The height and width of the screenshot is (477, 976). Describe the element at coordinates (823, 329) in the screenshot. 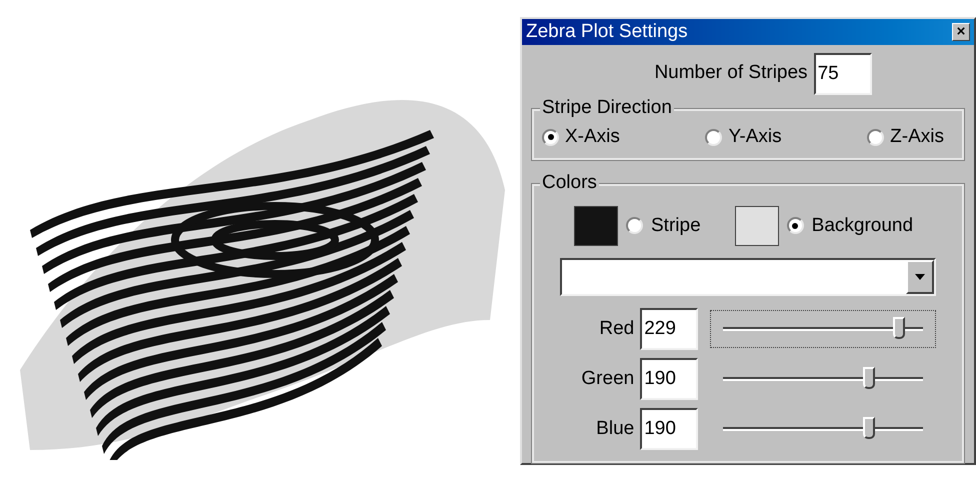

I see `slider` at that location.